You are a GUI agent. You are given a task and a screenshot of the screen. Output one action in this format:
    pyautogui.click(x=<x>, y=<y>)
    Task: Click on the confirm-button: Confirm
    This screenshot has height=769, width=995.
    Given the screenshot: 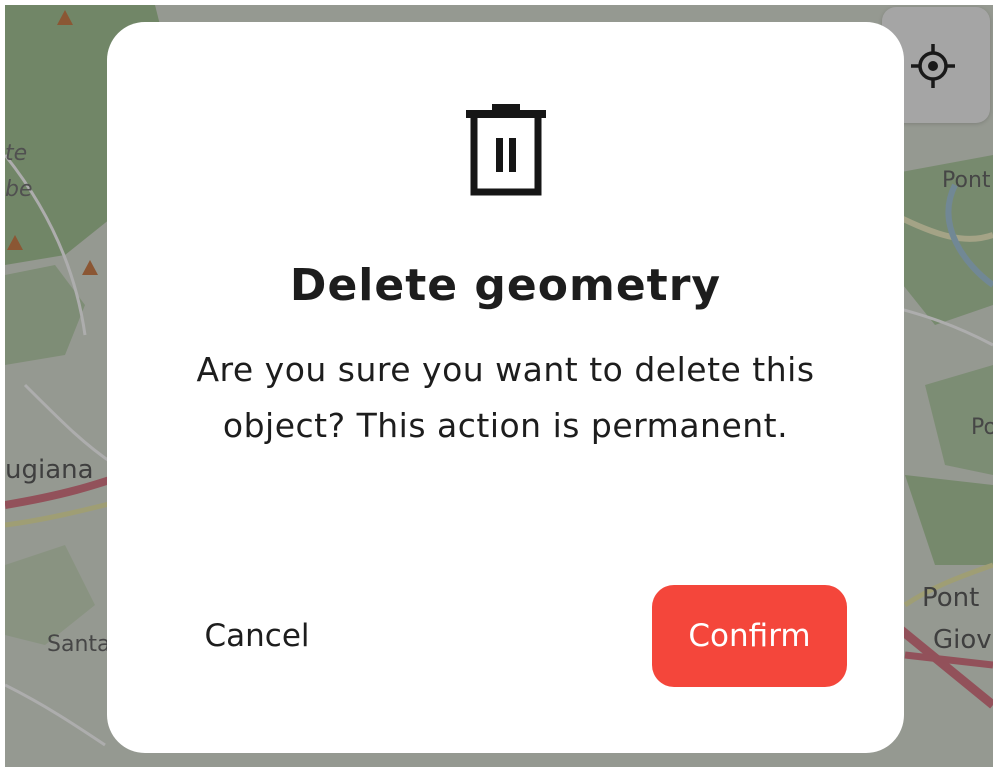 What is the action you would take?
    pyautogui.click(x=749, y=636)
    